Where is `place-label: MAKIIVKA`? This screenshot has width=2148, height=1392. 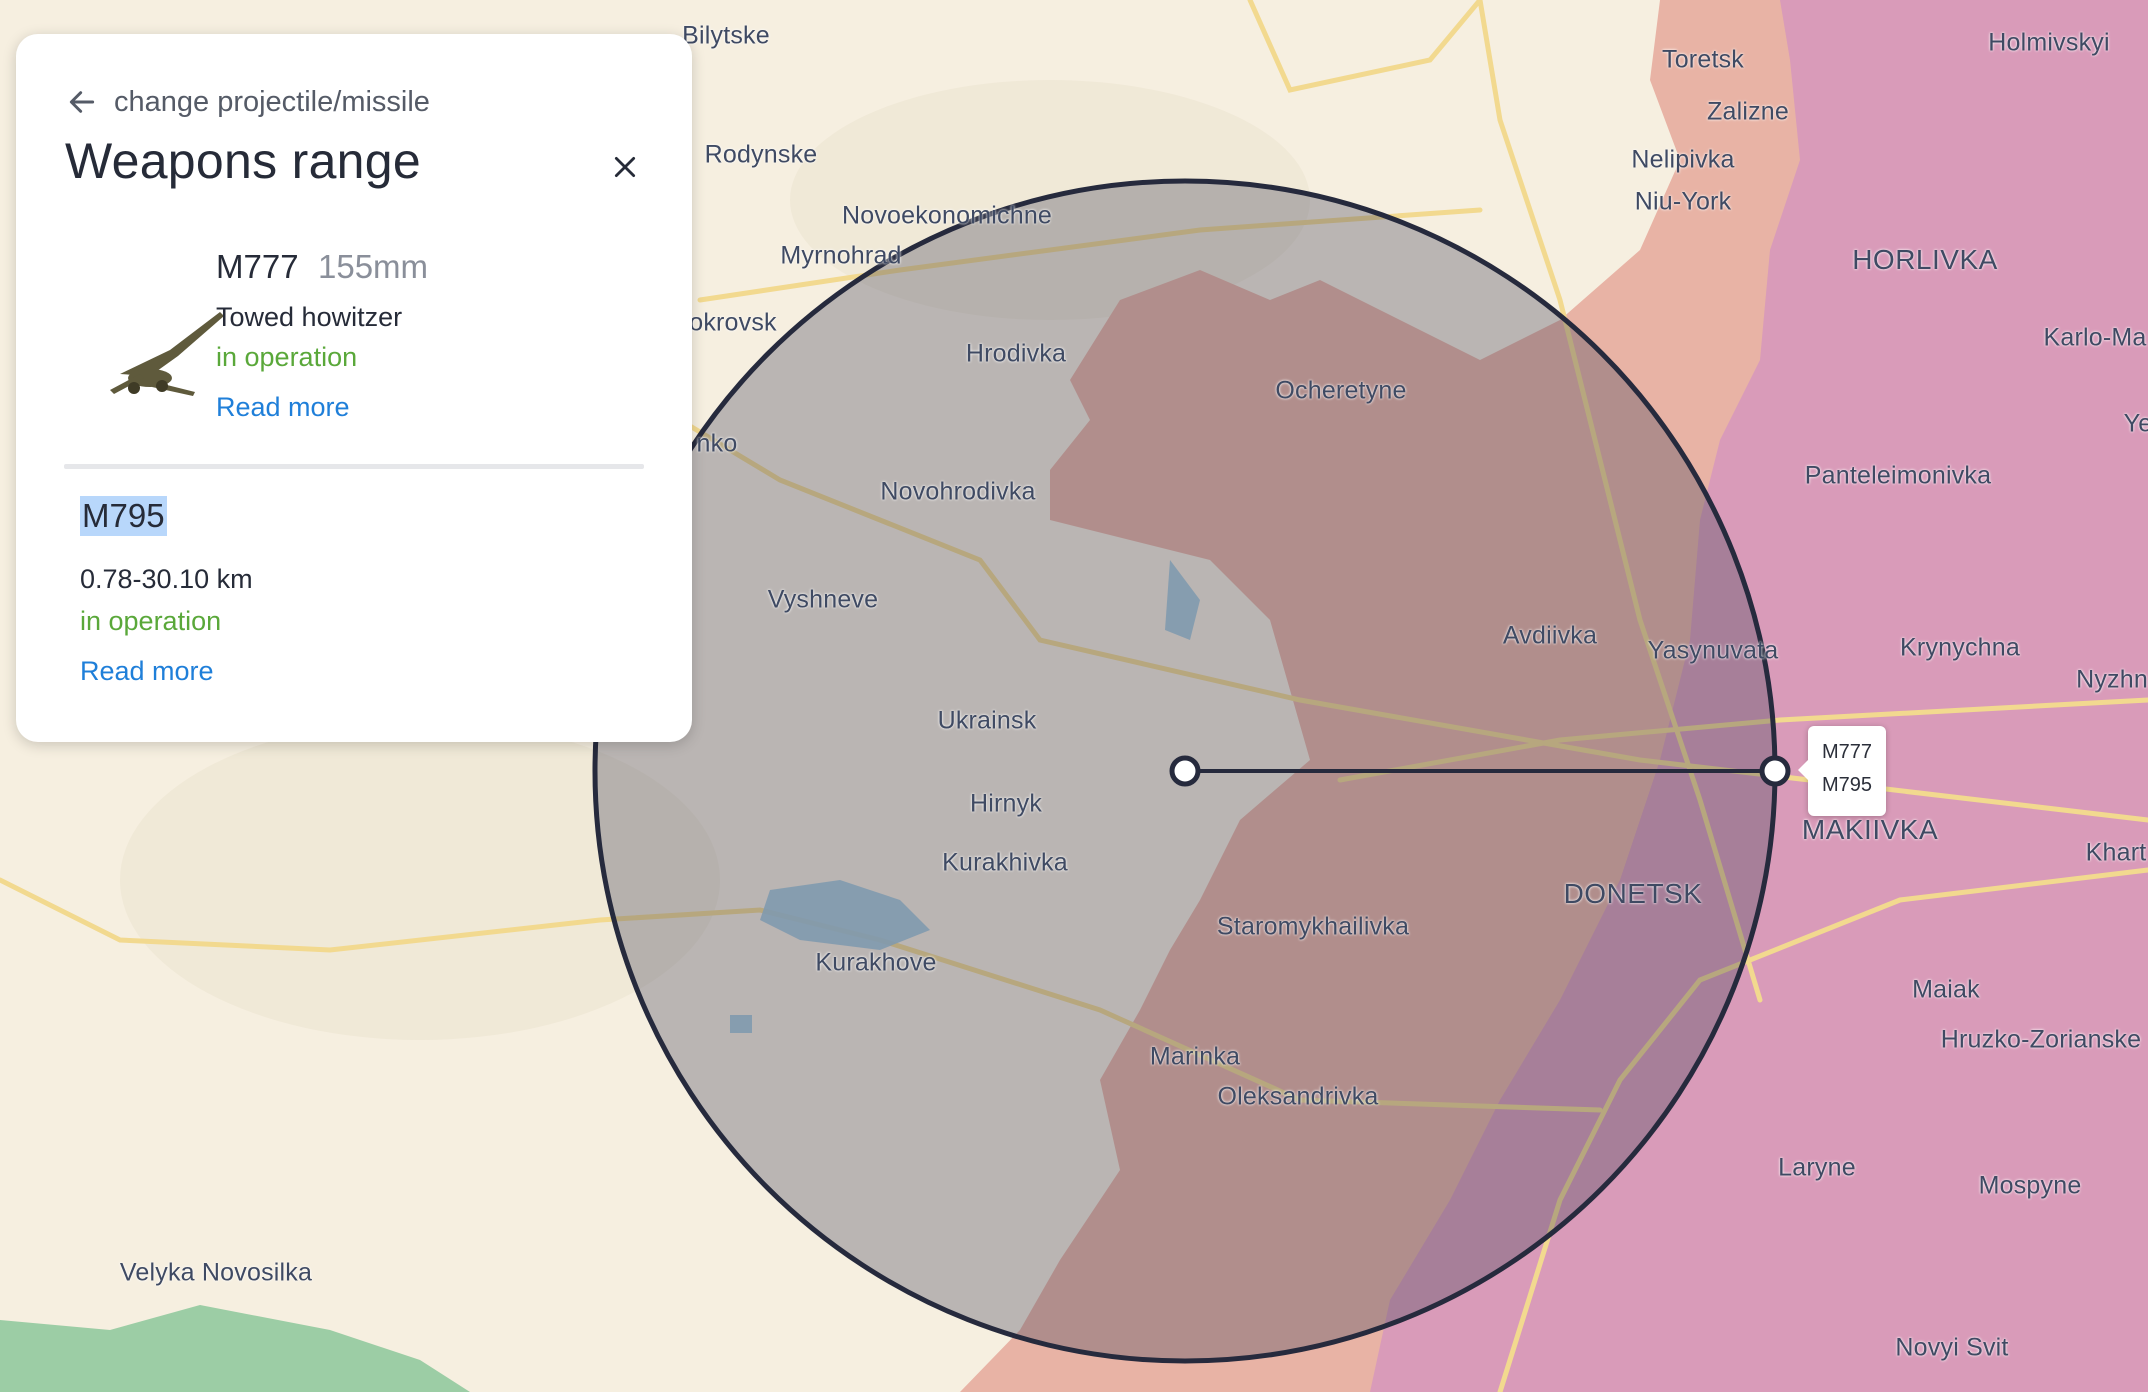 place-label: MAKIIVKA is located at coordinates (1870, 829).